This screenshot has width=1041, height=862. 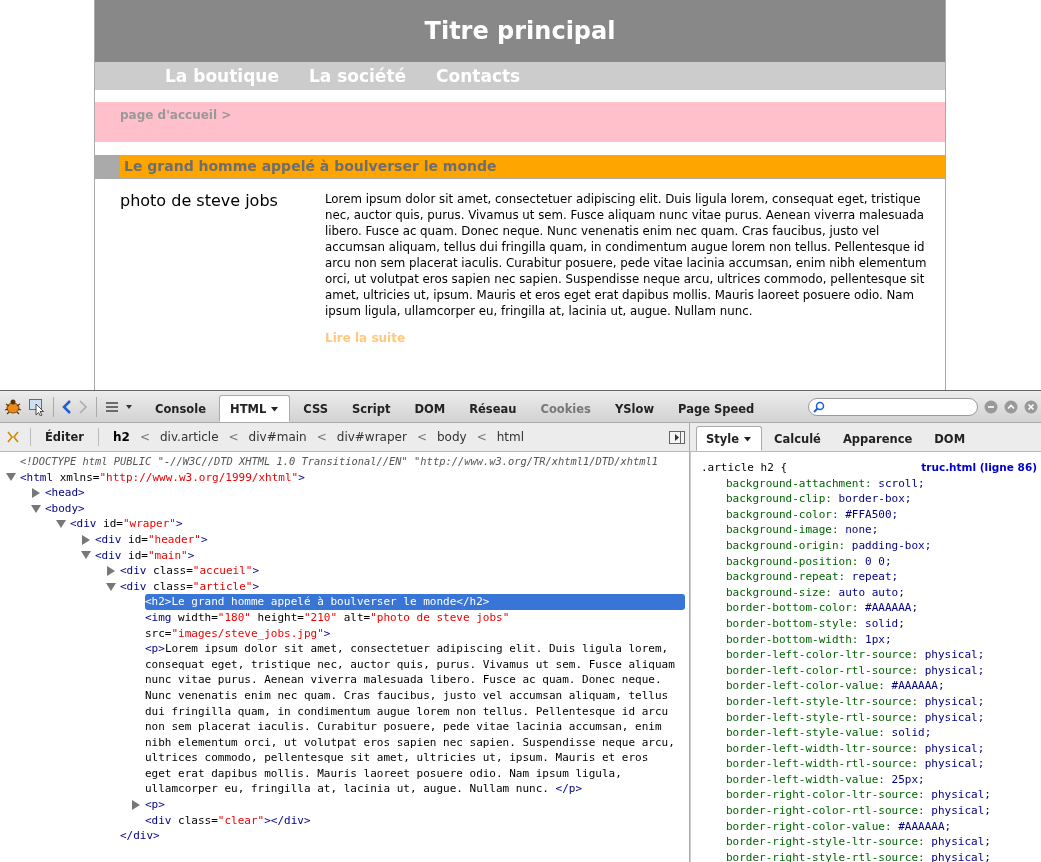 What do you see at coordinates (1031, 406) in the screenshot?
I see `close-icon` at bounding box center [1031, 406].